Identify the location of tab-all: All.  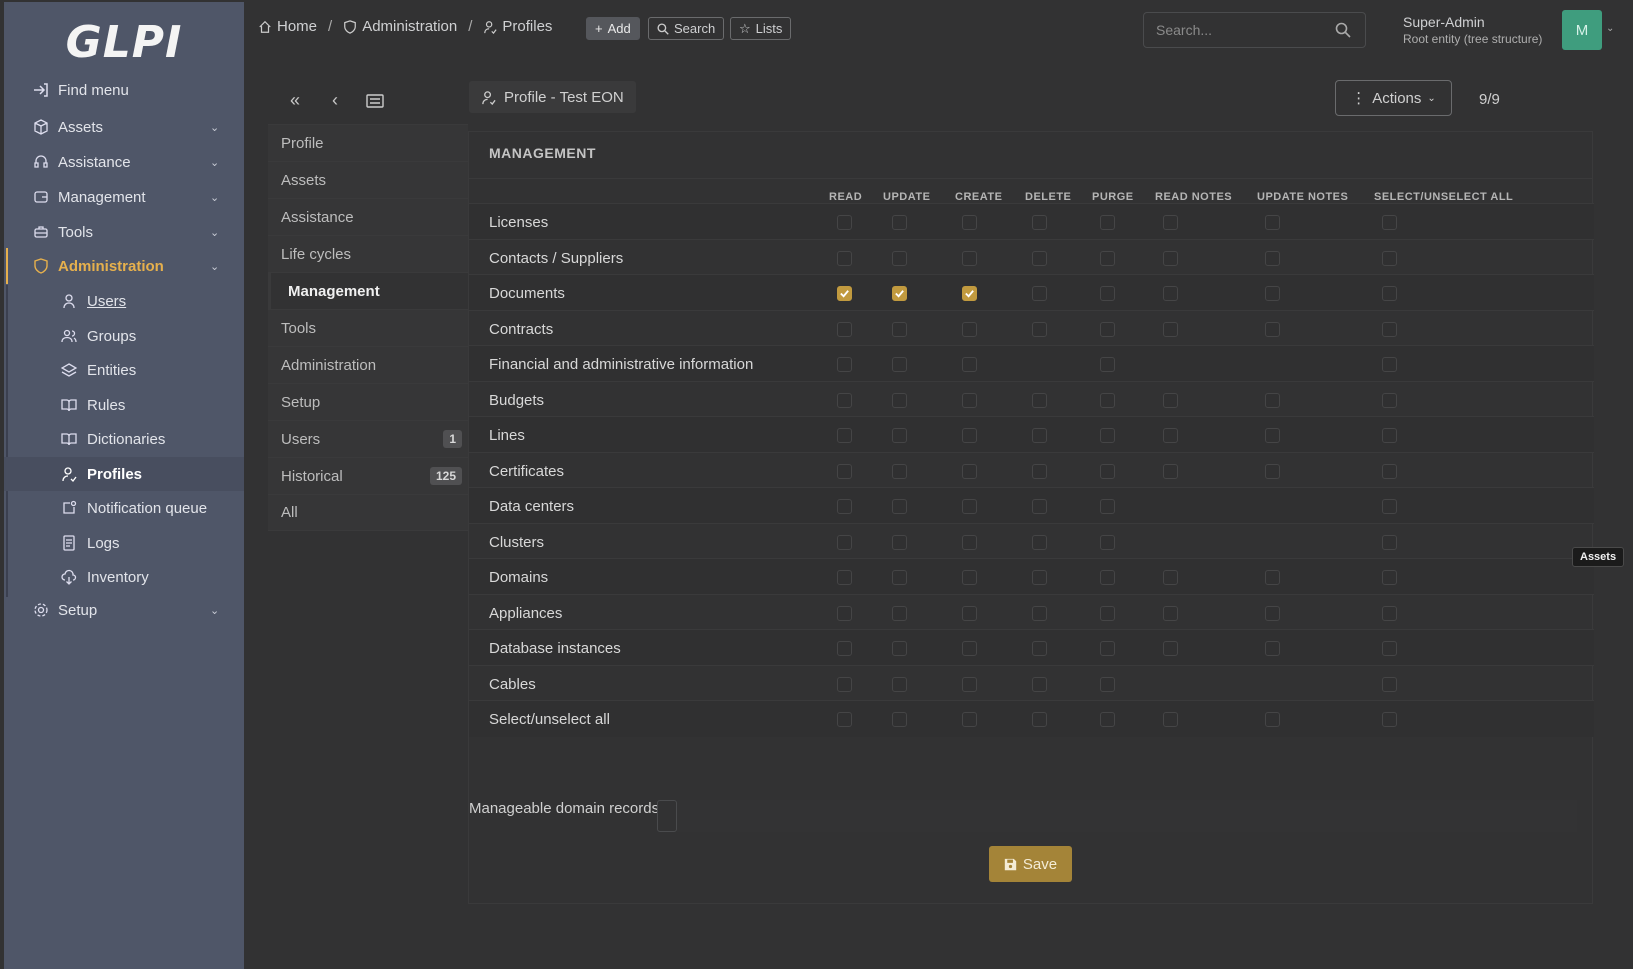
(368, 512).